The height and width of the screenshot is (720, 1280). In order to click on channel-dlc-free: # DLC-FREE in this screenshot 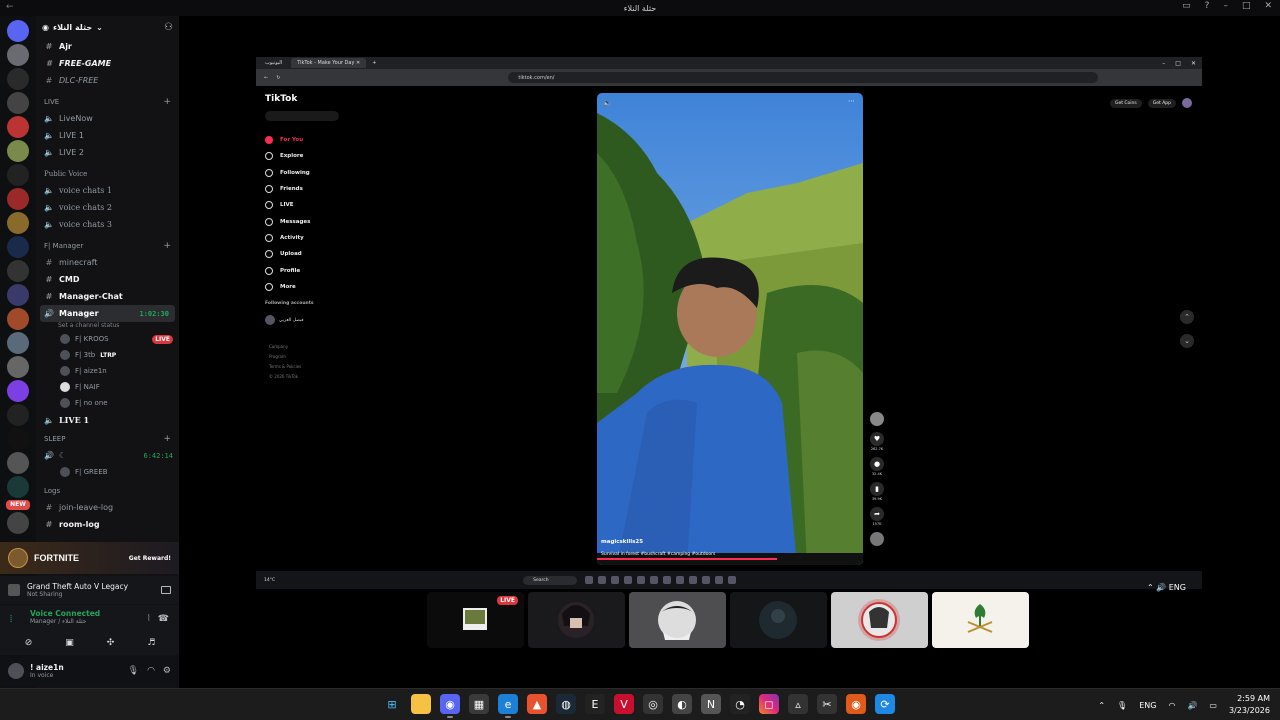, I will do `click(107, 80)`.